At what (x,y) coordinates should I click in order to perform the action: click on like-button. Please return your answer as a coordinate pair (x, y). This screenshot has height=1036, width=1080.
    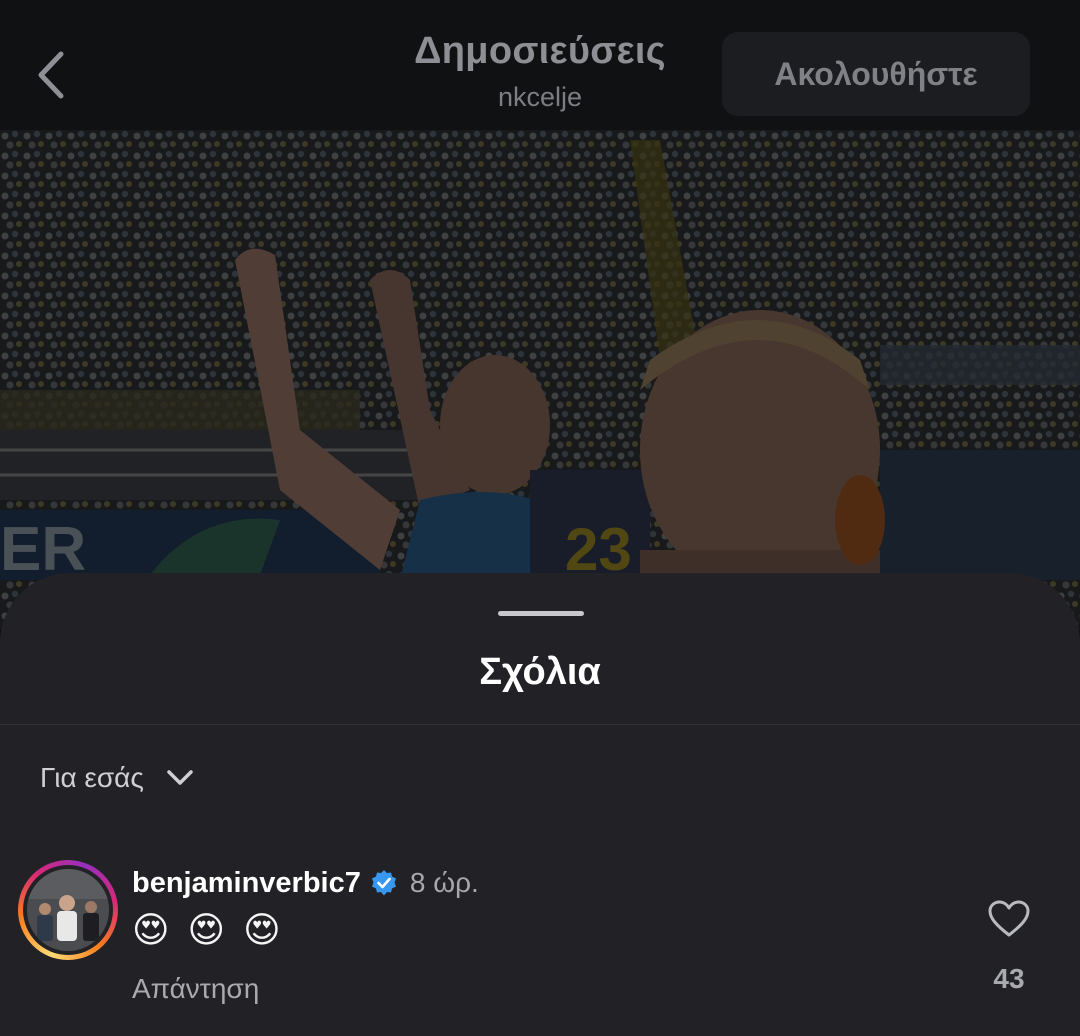
    Looking at the image, I should click on (1009, 919).